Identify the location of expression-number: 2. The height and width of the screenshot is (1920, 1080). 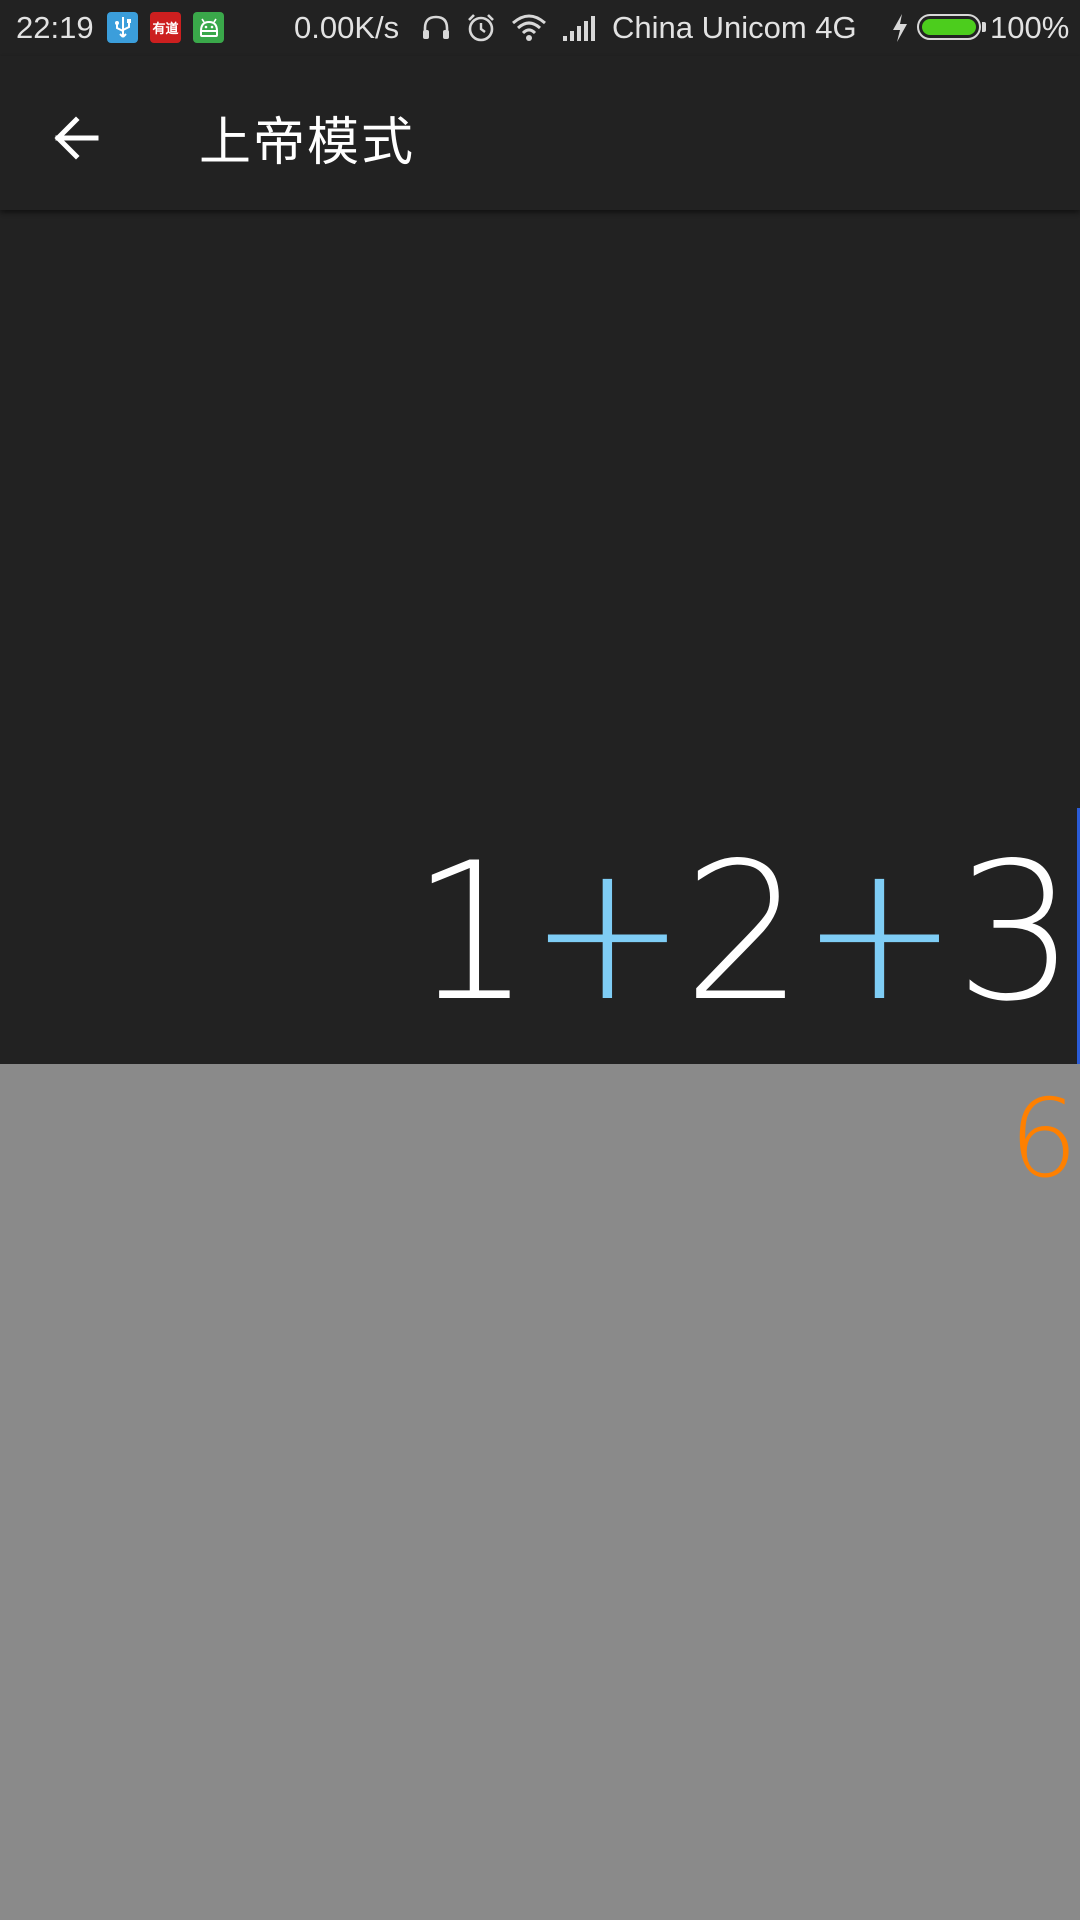
(743, 932).